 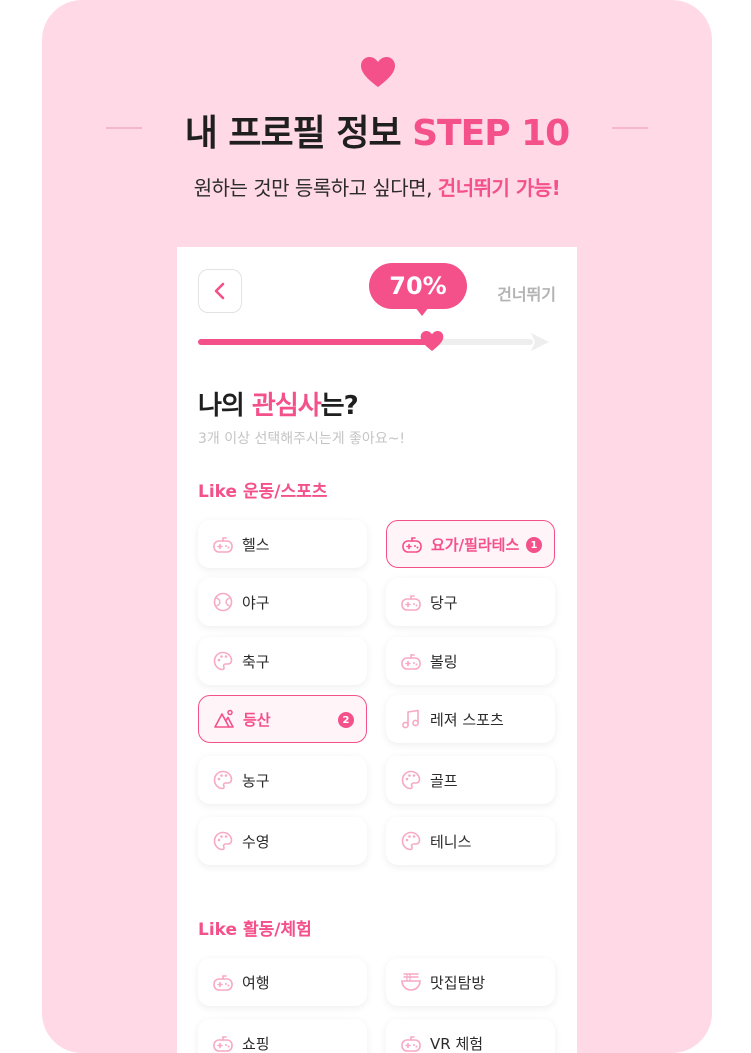 What do you see at coordinates (470, 661) in the screenshot?
I see `interest-chip: 볼링` at bounding box center [470, 661].